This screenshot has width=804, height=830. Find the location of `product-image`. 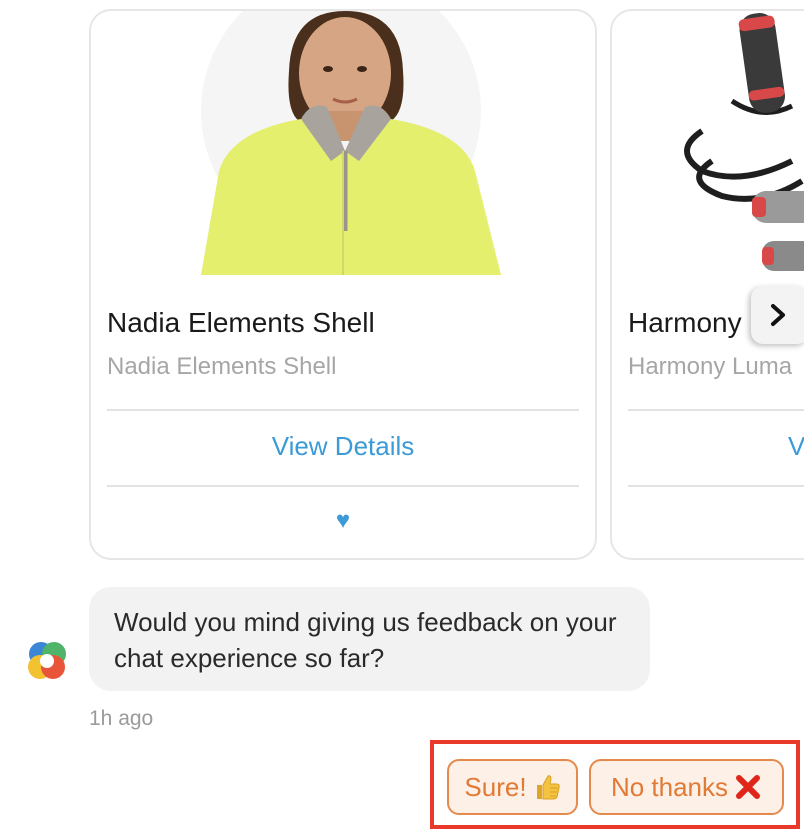

product-image is located at coordinates (708, 143).